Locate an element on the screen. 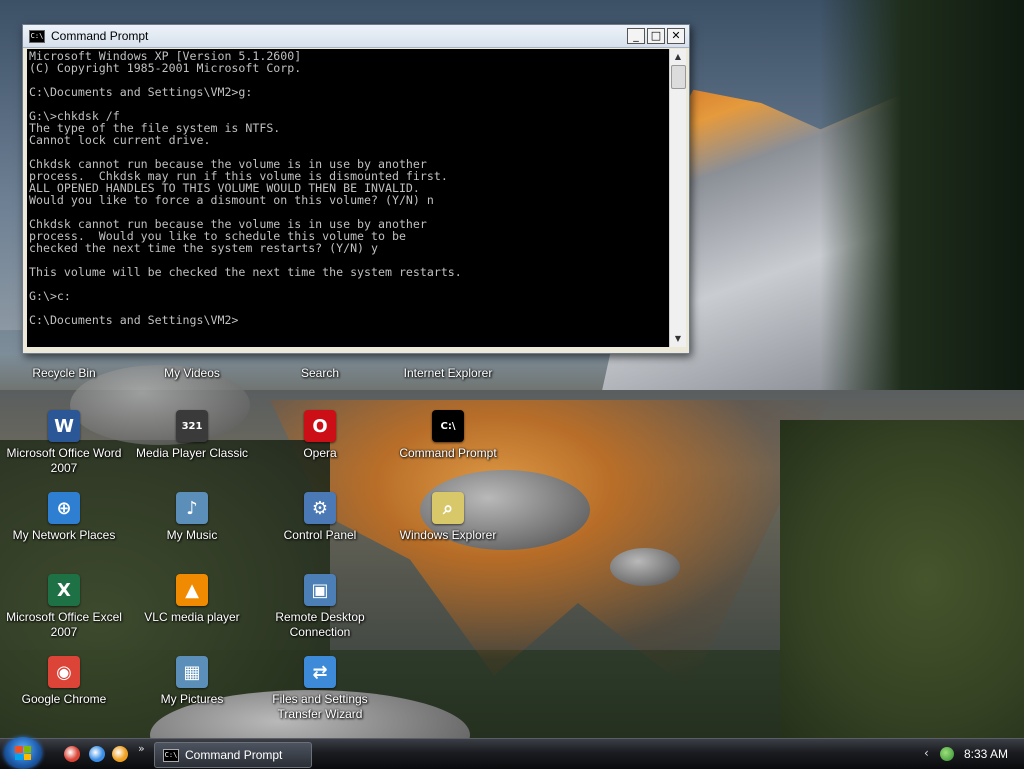 The height and width of the screenshot is (769, 1024). desktop-icon-label: My Music is located at coordinates (192, 535).